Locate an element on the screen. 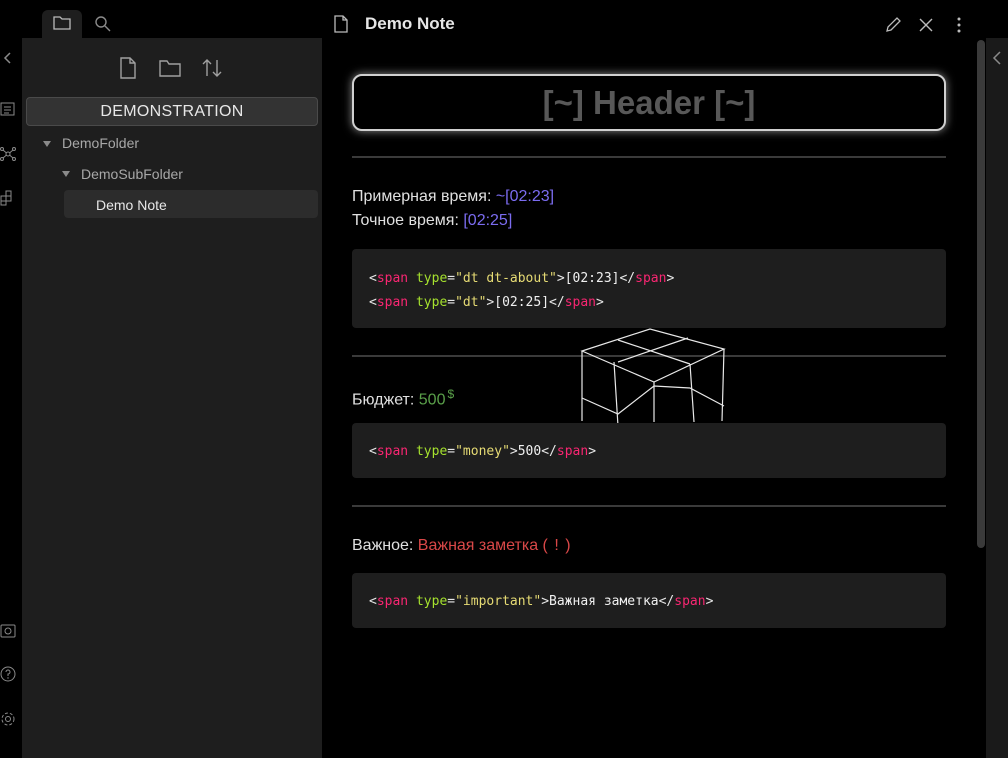 This screenshot has height=758, width=1008. code-line: <span type="money">500</span> is located at coordinates (483, 451).